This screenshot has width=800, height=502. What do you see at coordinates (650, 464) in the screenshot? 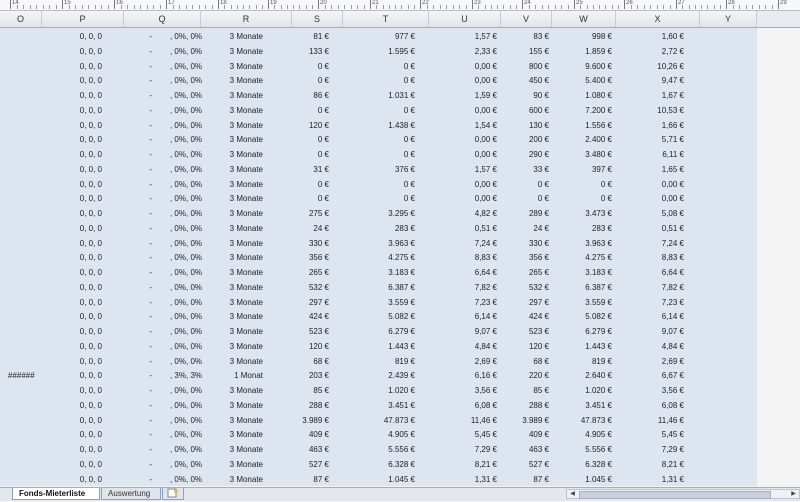
I see `cell-col-x: 8,21 €` at bounding box center [650, 464].